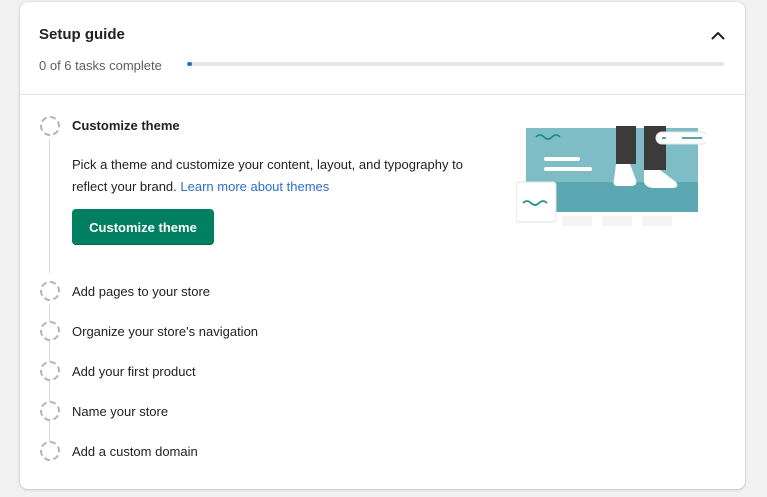  Describe the element at coordinates (49, 205) in the screenshot. I see `task-connector-line` at that location.